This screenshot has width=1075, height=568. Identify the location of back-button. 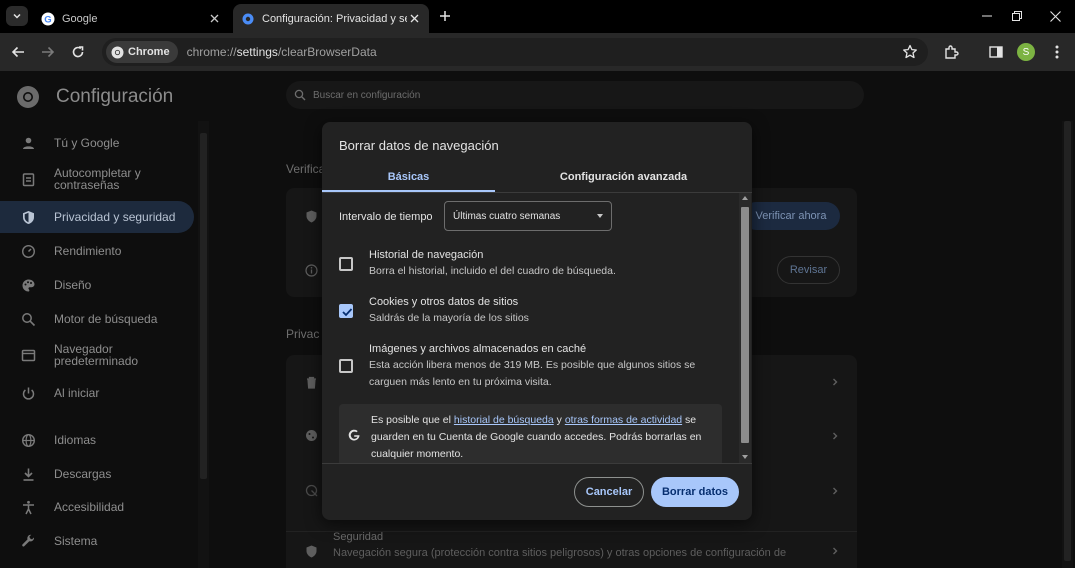
(18, 52).